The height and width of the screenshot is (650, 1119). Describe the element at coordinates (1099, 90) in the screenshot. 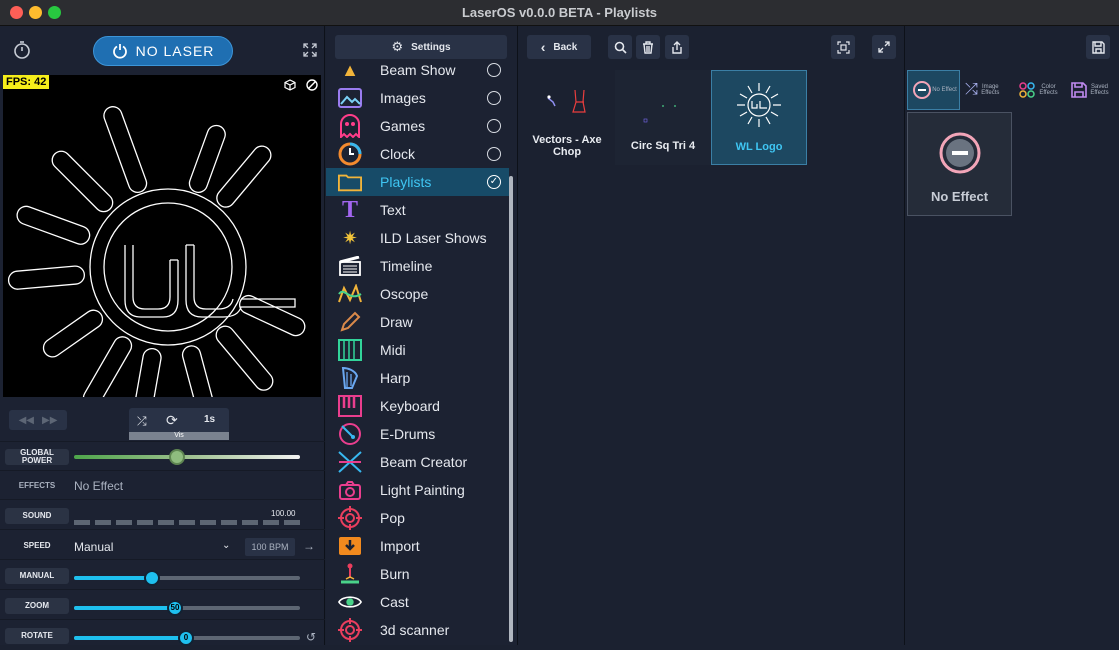

I see `tab-label: Saved Effects` at that location.